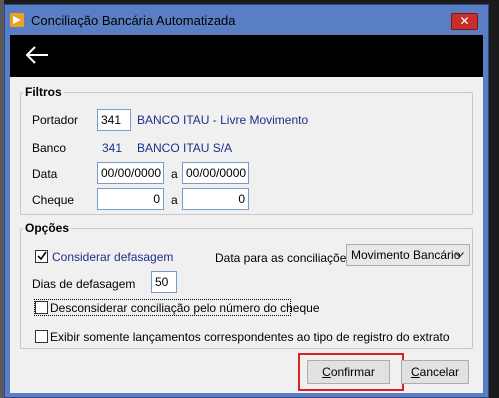 The width and height of the screenshot is (499, 398). What do you see at coordinates (459, 255) in the screenshot?
I see `chevron-down-icon` at bounding box center [459, 255].